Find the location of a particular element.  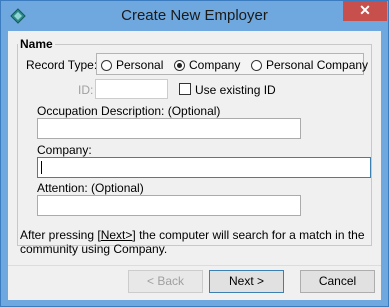

radio-personal-company-indicator is located at coordinates (256, 65).